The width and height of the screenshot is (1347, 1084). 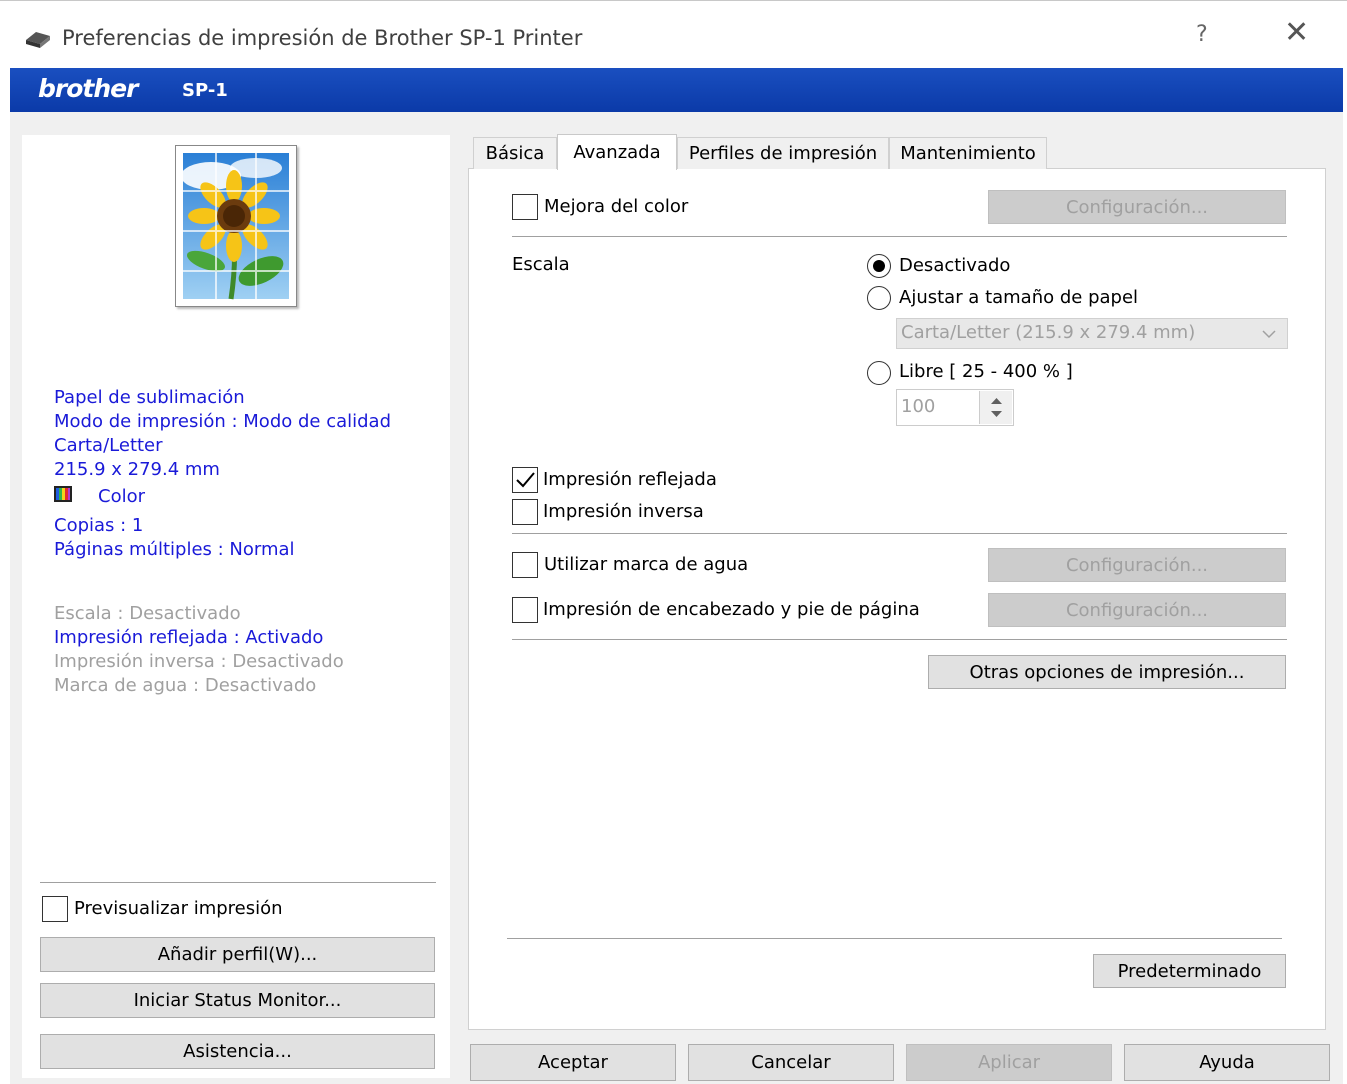 What do you see at coordinates (137, 469) in the screenshot?
I see `summary-size-dim: 215.9 x 279.4 mm` at bounding box center [137, 469].